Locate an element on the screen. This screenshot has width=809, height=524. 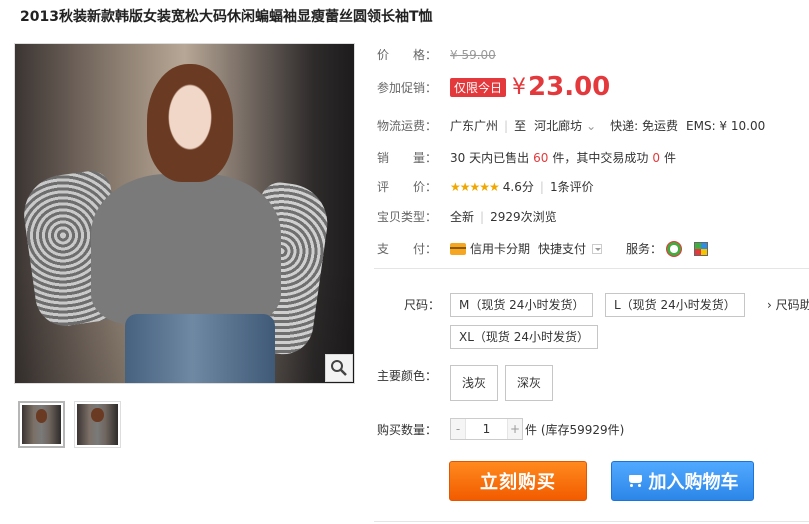
ems-fee: EMS: ¥ 10.00 is located at coordinates (726, 125).